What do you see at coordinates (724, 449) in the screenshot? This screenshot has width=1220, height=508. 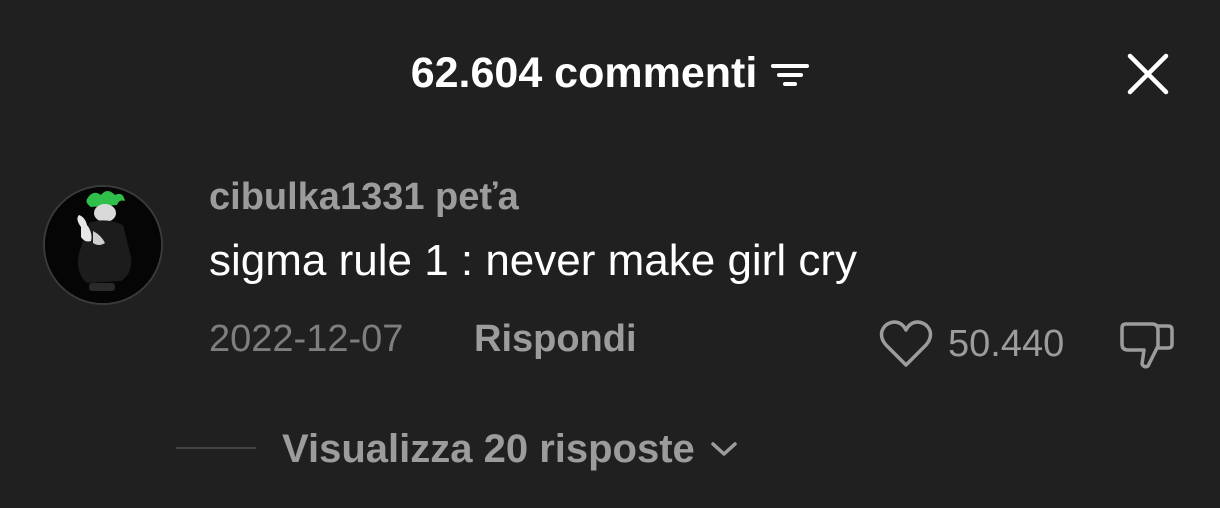 I see `chevron-down-icon` at bounding box center [724, 449].